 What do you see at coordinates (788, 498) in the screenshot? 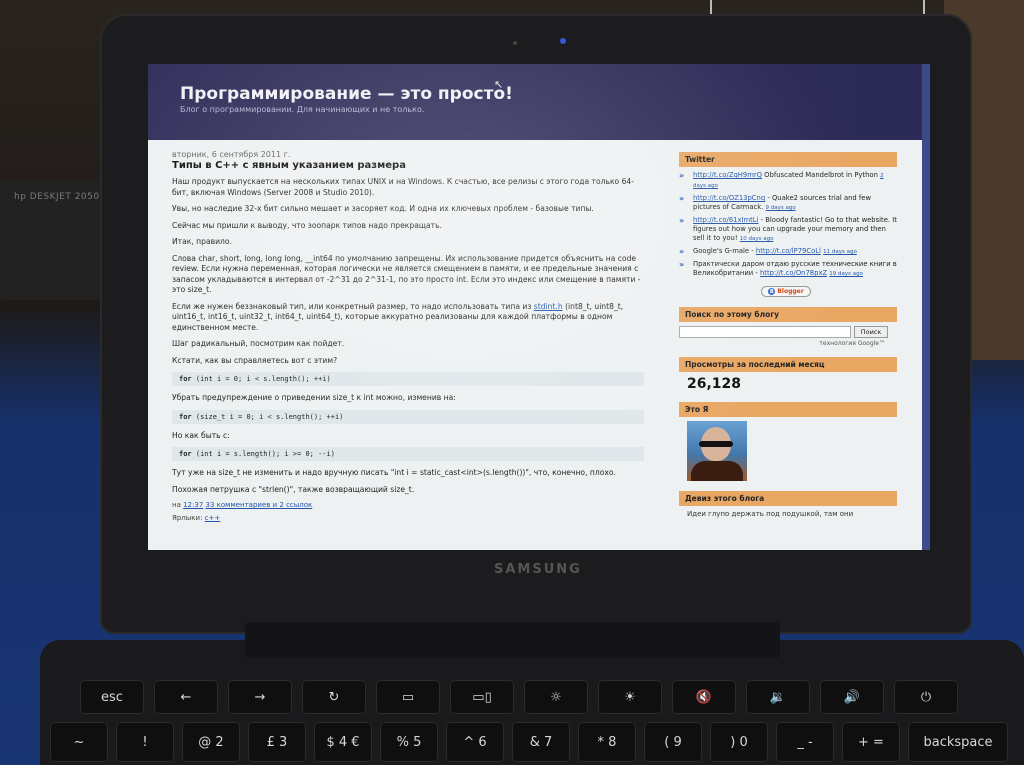
I see `widget-title: Девиз этого блога` at bounding box center [788, 498].